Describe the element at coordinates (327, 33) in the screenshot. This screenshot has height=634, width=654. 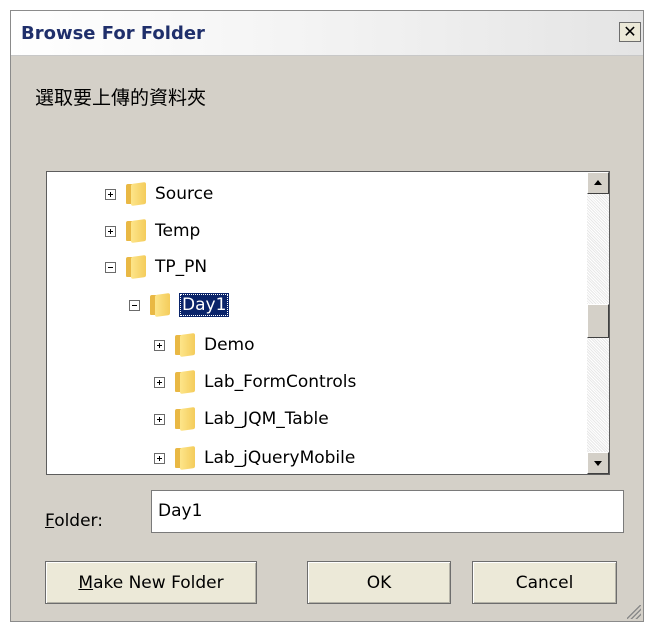
I see `title-bar: Browse For Folder ✕` at that location.